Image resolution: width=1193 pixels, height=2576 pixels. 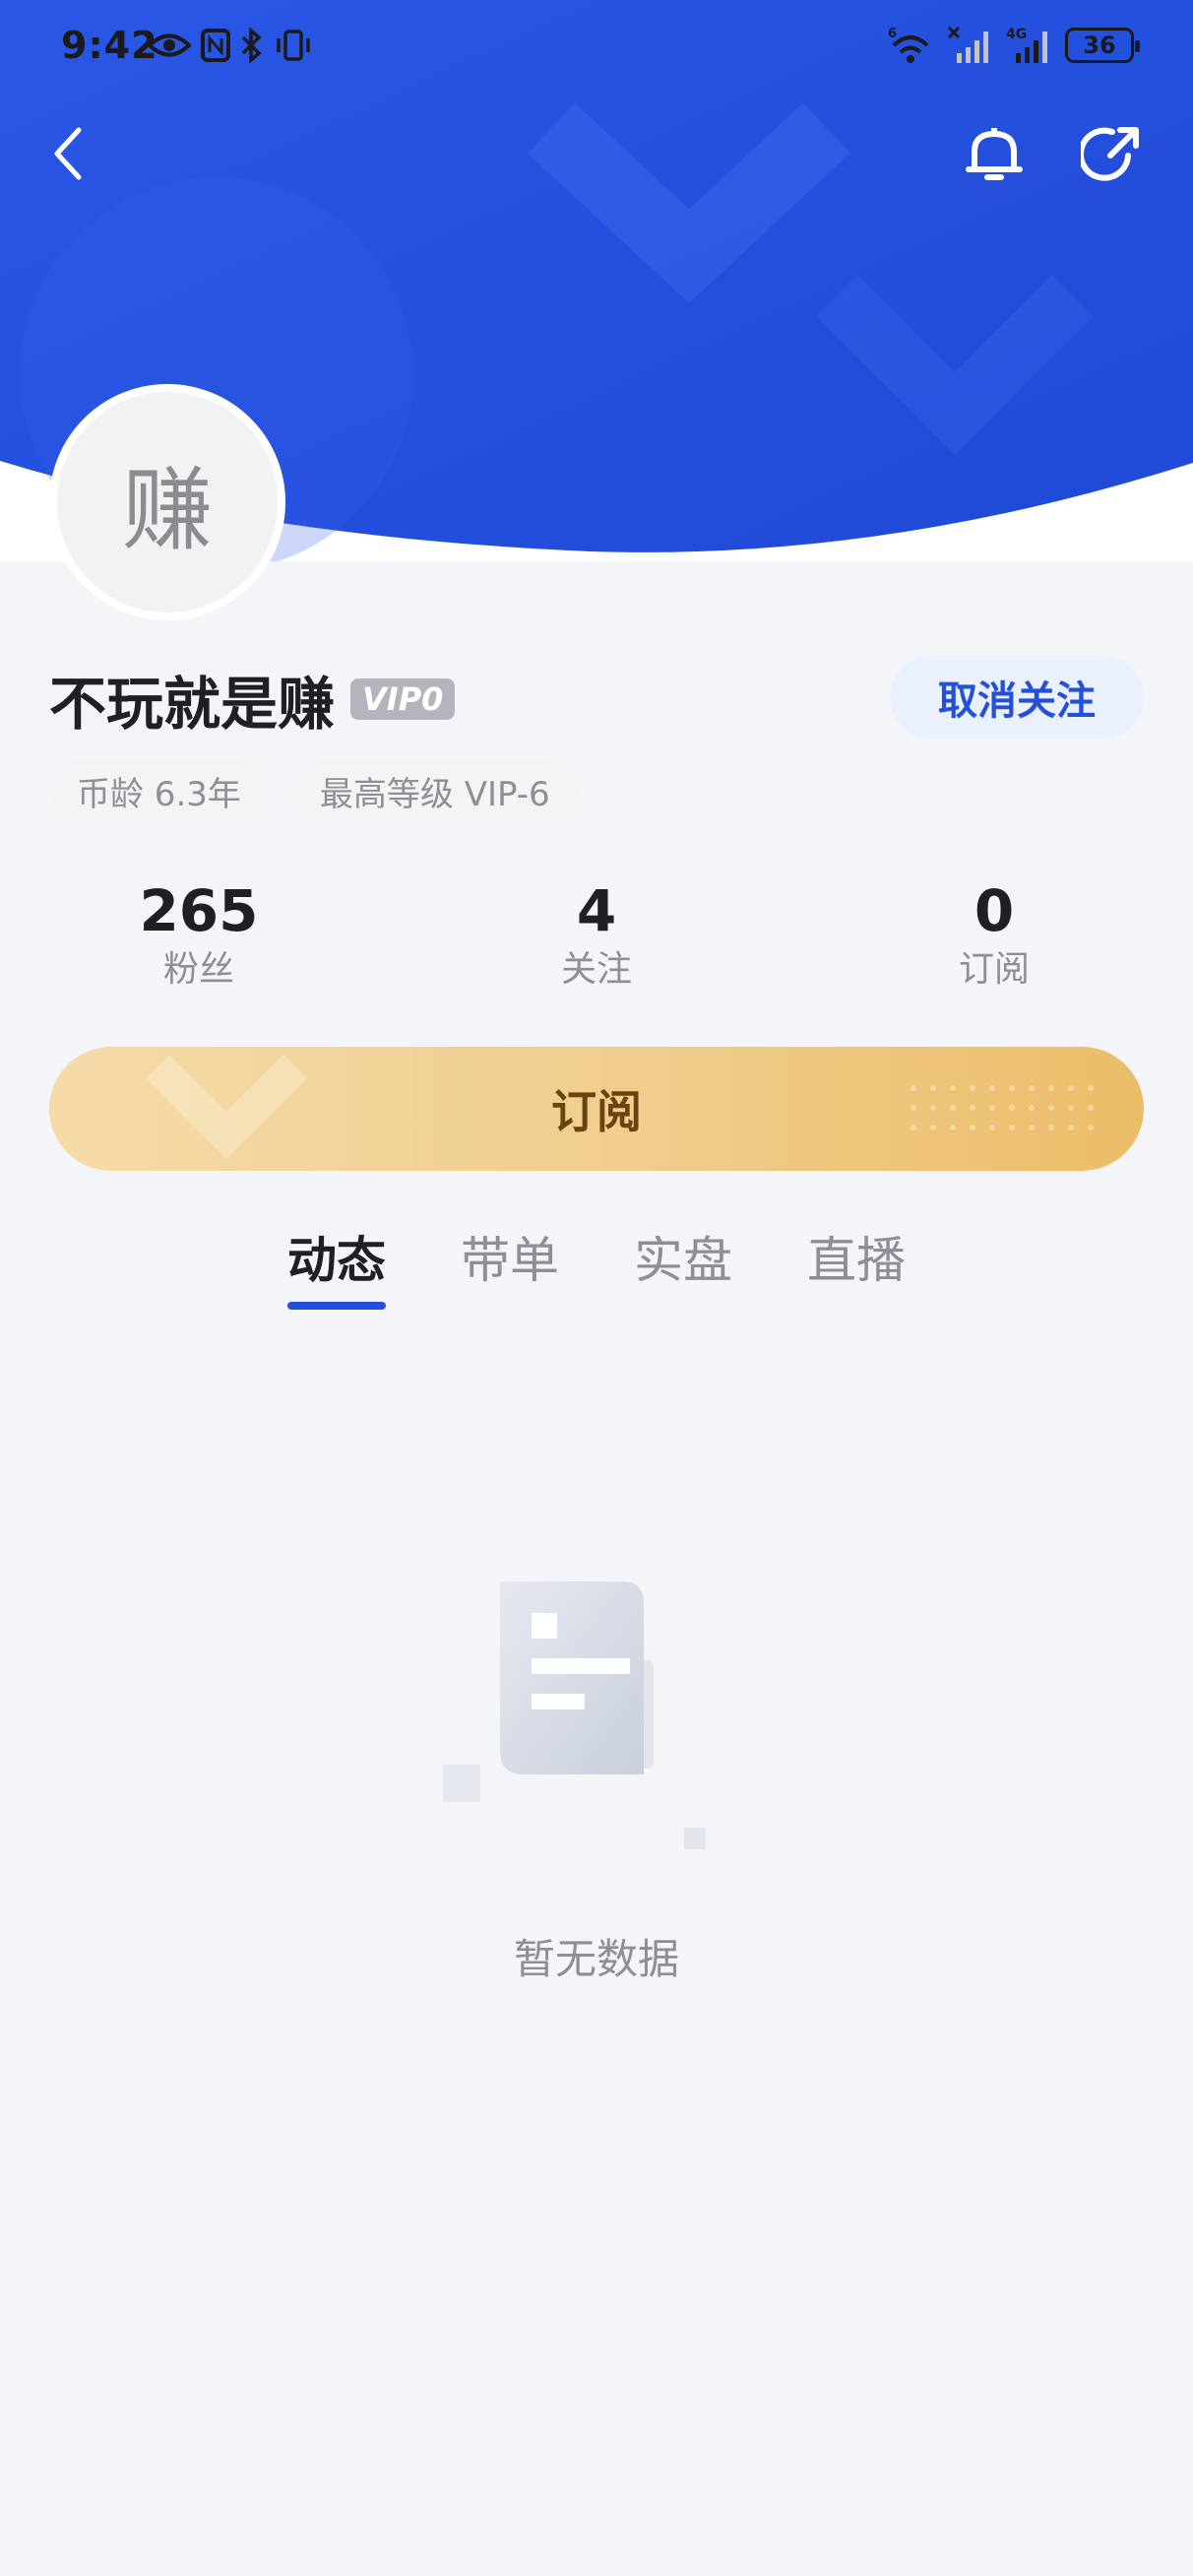 I want to click on status-right-icons: 6 4G 36, so click(x=1014, y=45).